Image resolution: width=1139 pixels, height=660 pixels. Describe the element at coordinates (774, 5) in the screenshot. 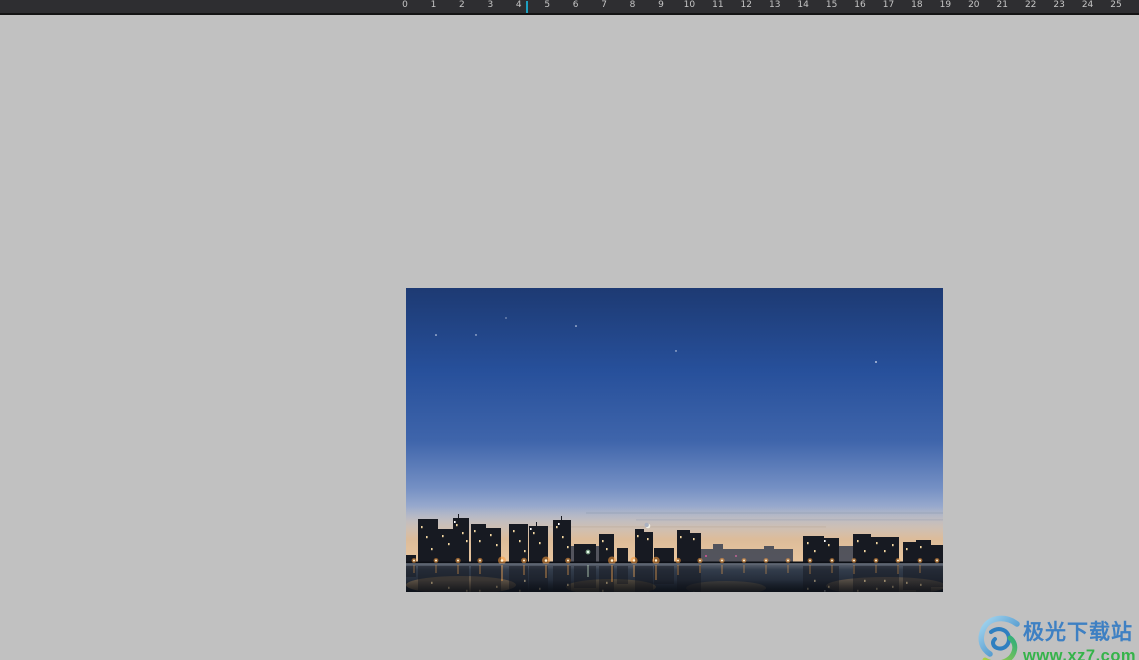

I see `ruler-tick-label: 13` at that location.